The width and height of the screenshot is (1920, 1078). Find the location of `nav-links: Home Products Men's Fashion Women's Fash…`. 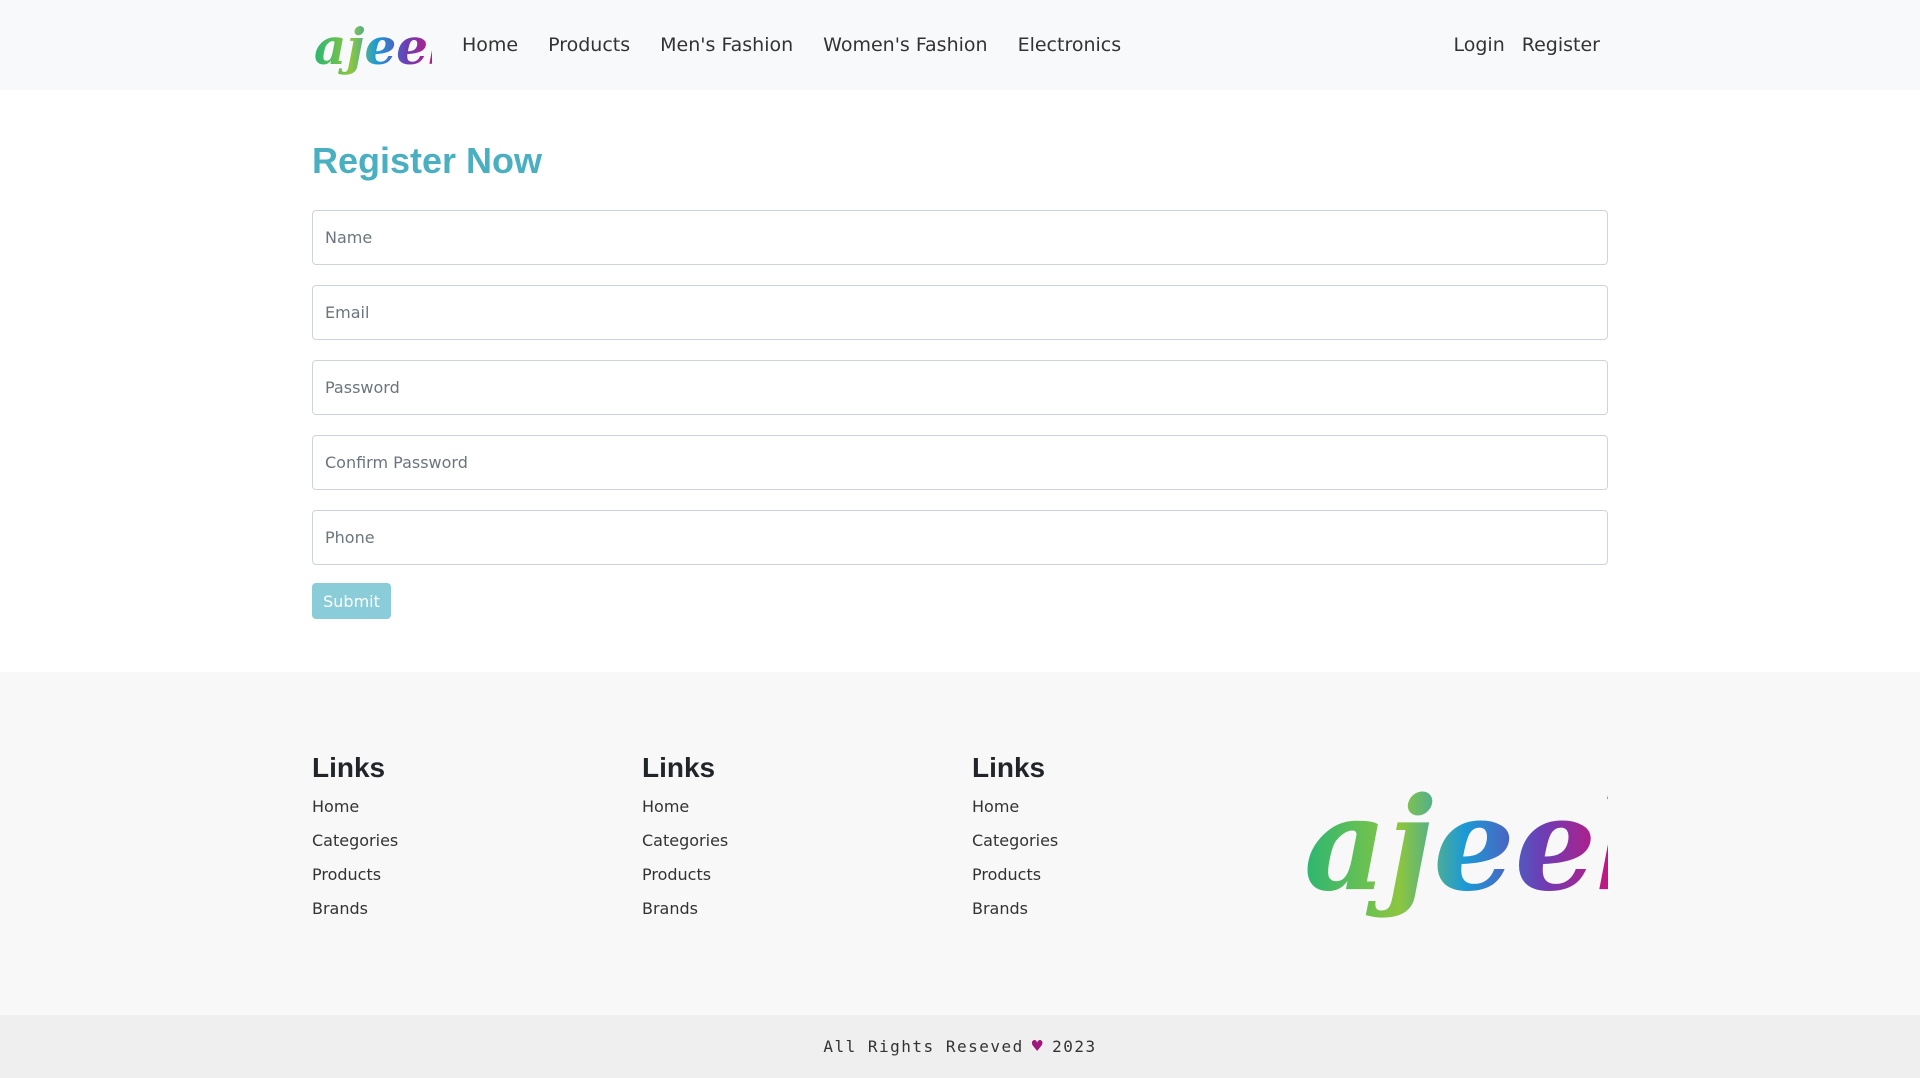

nav-links: Home Products Men's Fashion Women's Fash… is located at coordinates (791, 45).